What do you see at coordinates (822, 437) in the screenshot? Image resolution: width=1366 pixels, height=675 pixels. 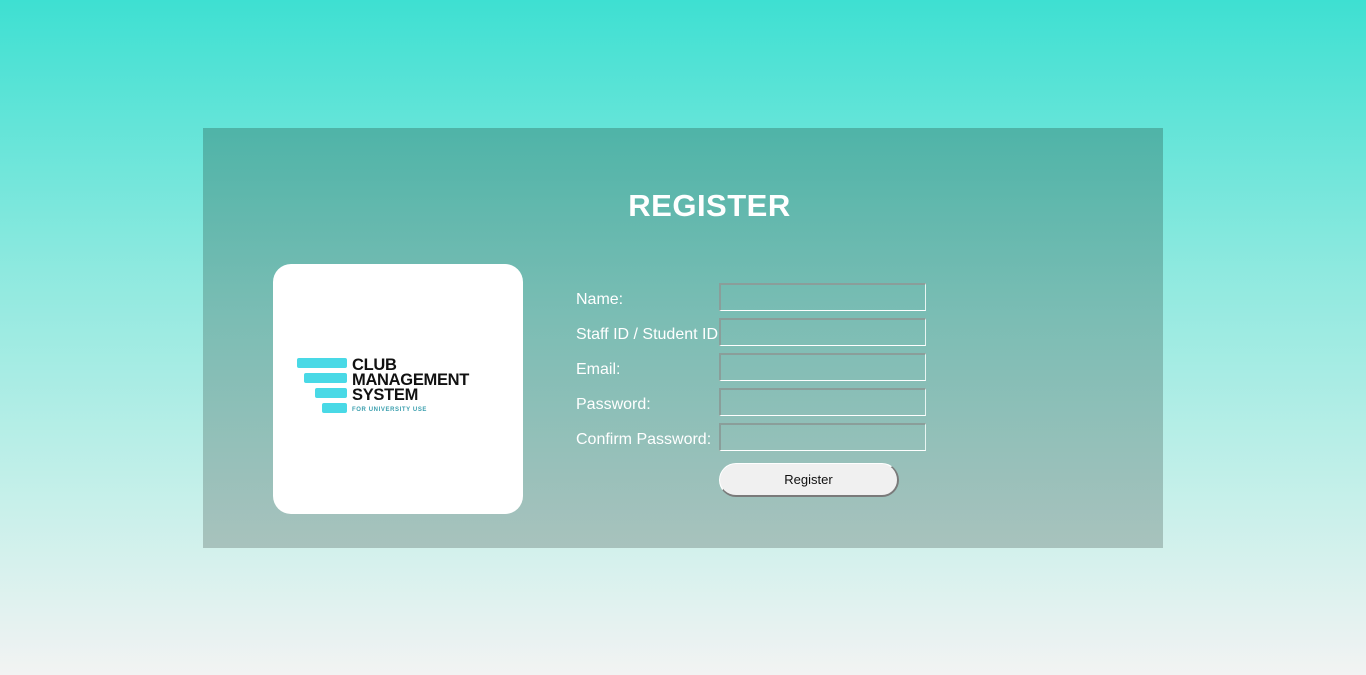 I see `confirm-password-field` at bounding box center [822, 437].